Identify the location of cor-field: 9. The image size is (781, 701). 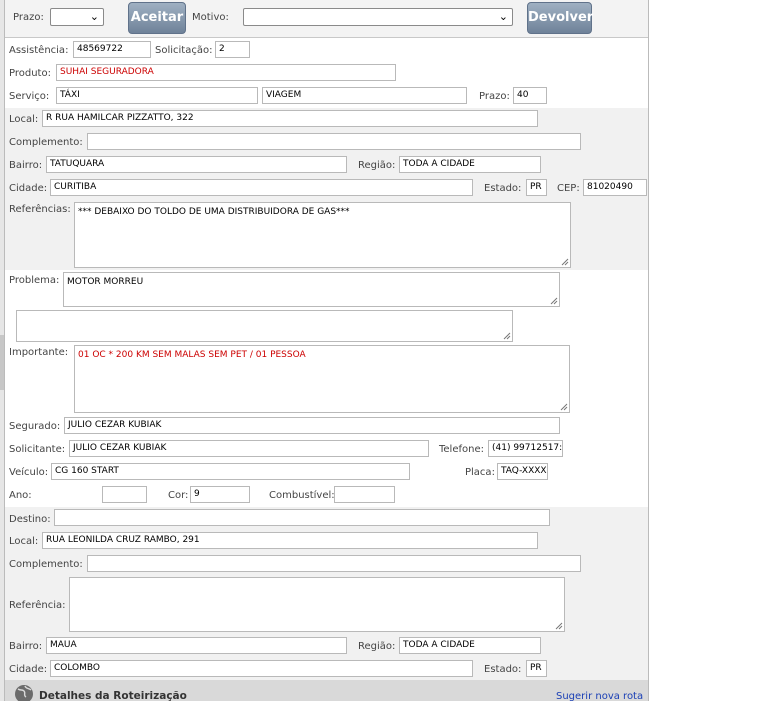
(220, 494).